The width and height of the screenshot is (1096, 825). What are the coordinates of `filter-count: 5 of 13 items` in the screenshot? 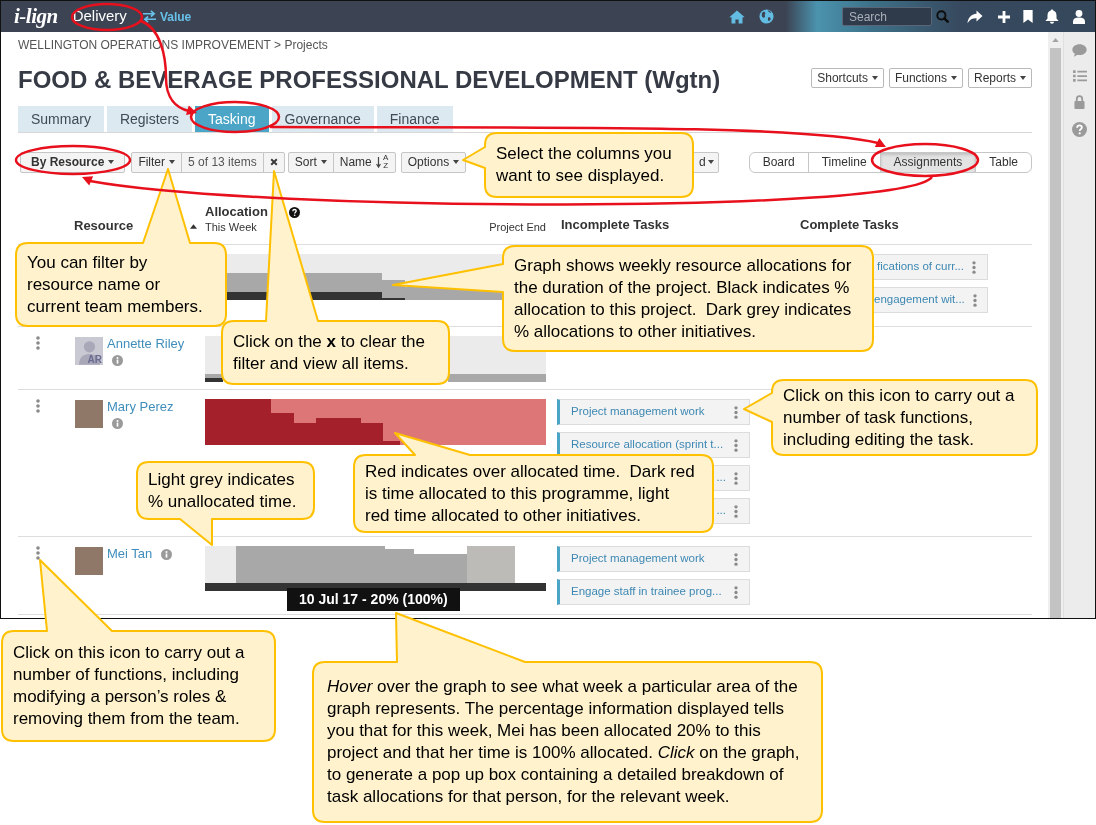 It's located at (222, 162).